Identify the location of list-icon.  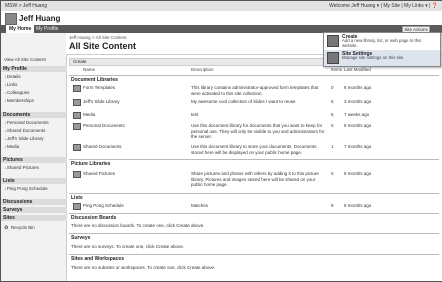
(77, 206).